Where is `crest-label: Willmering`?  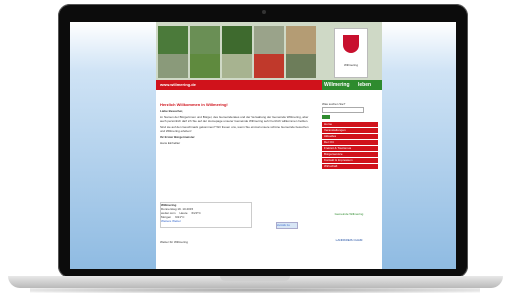 crest-label: Willmering is located at coordinates (350, 65).